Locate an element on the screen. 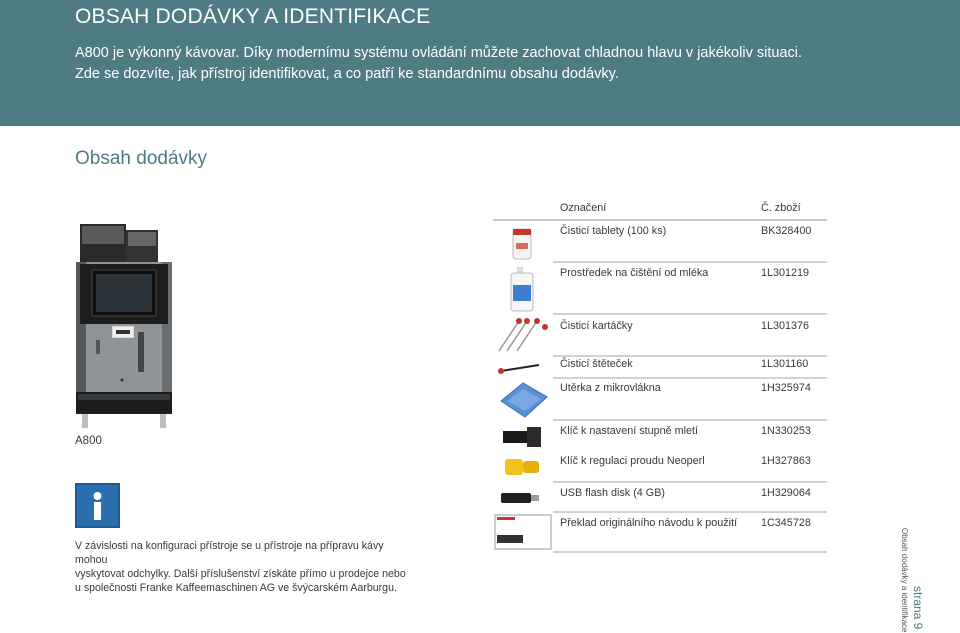  table-row: Klíč k nastavení stupně mletí 1N330253 is located at coordinates (660, 436).